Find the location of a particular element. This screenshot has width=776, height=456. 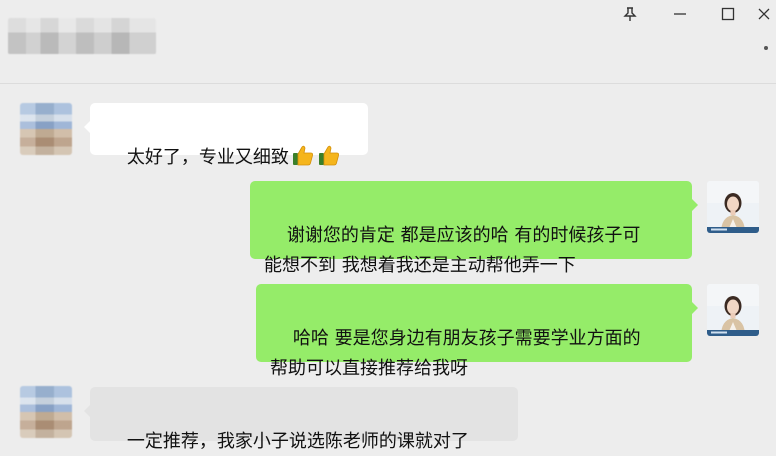

message-bubble-outgoing: 哈哈 要是您身边有朋友孩子需要学业方面的 帮助可以直接推荐给我呀 is located at coordinates (477, 331).